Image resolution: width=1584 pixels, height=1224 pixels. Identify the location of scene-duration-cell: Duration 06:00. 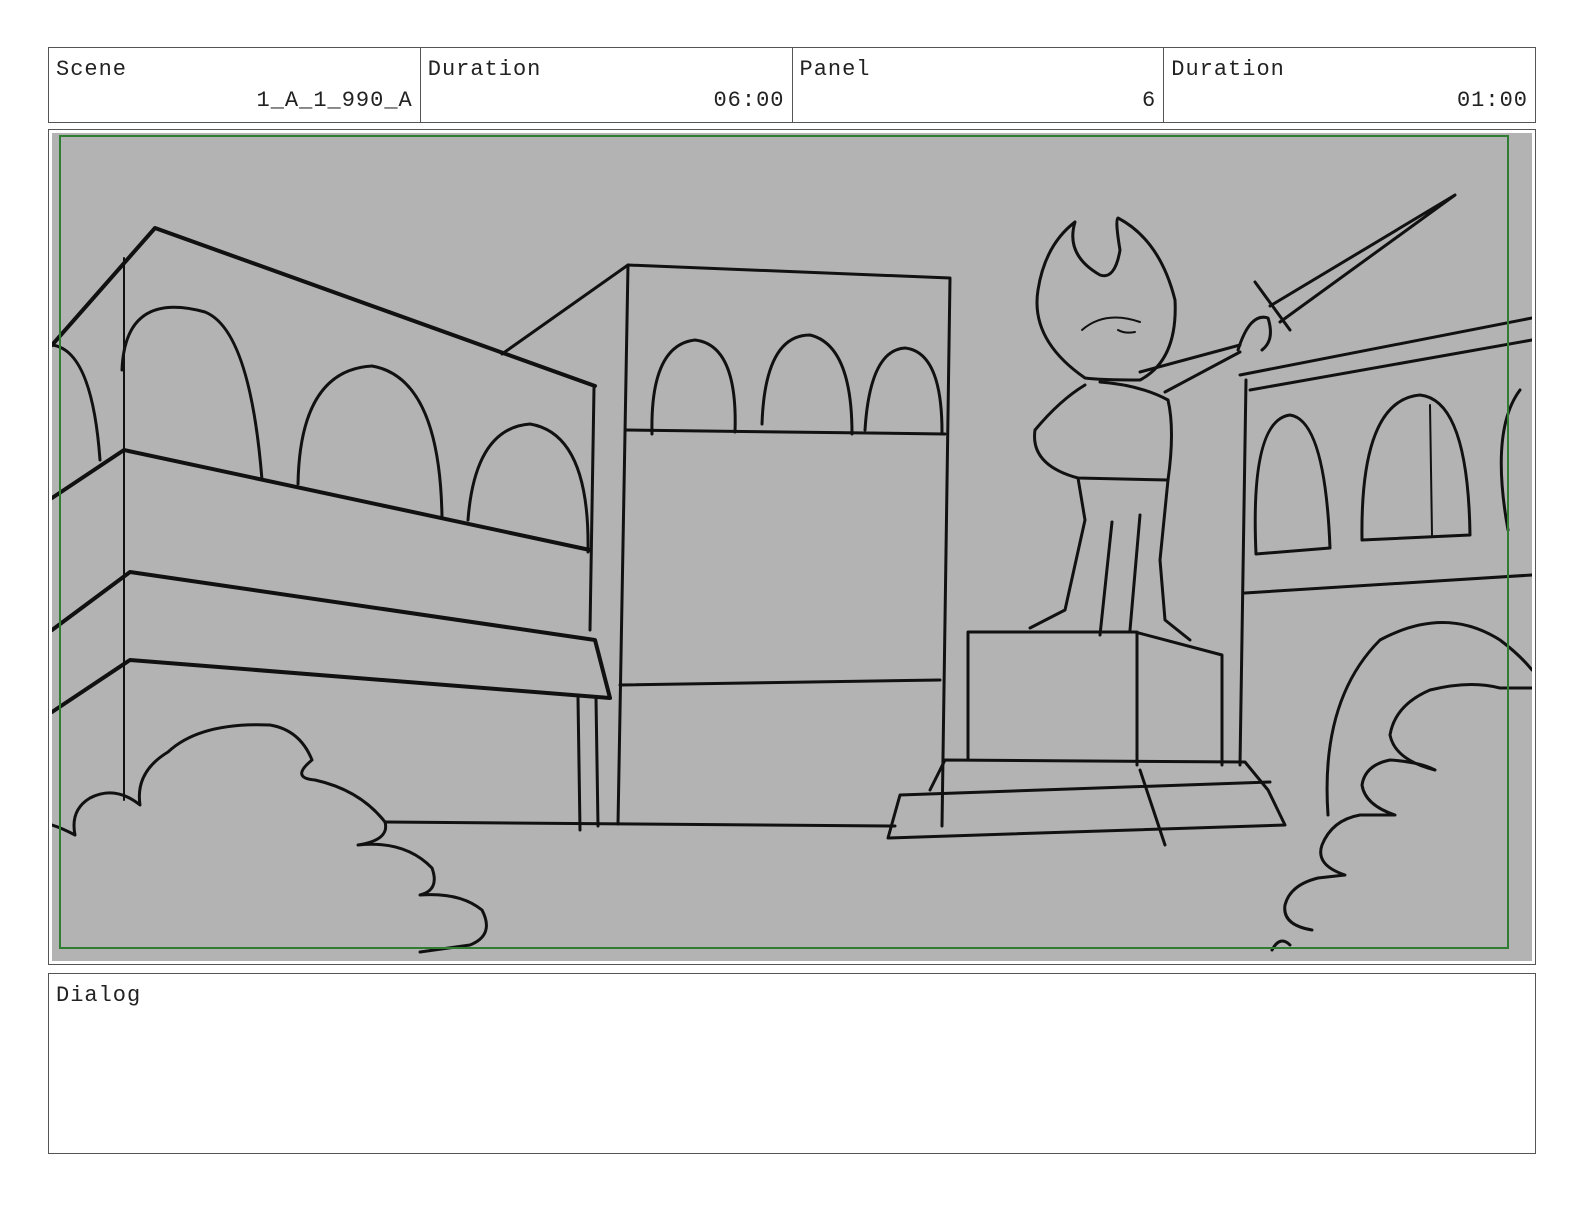
(607, 85).